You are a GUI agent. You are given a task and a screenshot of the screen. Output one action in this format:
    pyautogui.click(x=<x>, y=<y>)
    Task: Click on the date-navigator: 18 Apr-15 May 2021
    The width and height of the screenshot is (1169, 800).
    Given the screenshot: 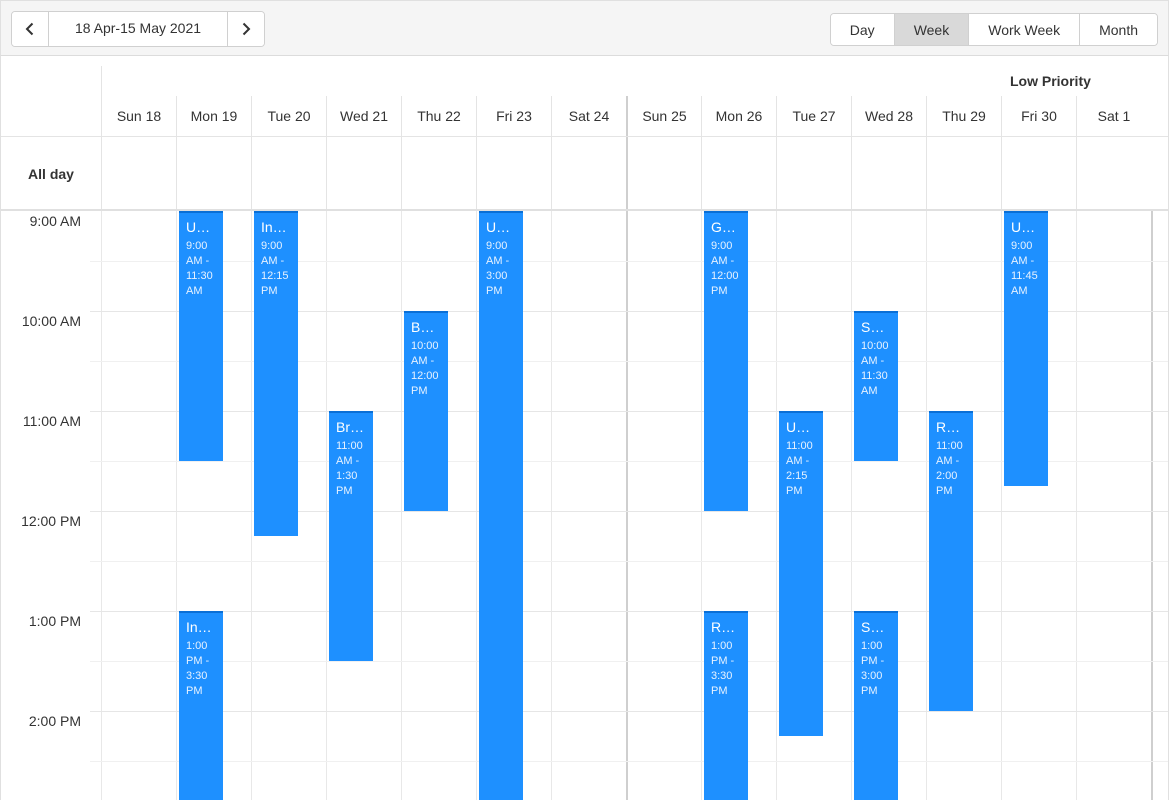 What is the action you would take?
    pyautogui.click(x=138, y=29)
    